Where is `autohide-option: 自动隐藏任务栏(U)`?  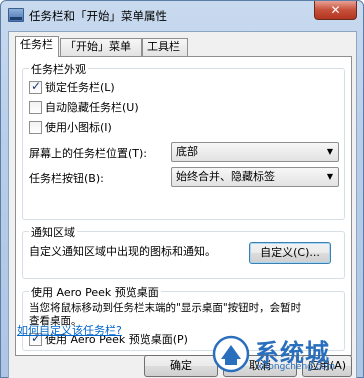
autohide-option: 自动隐藏任务栏(U) is located at coordinates (84, 107).